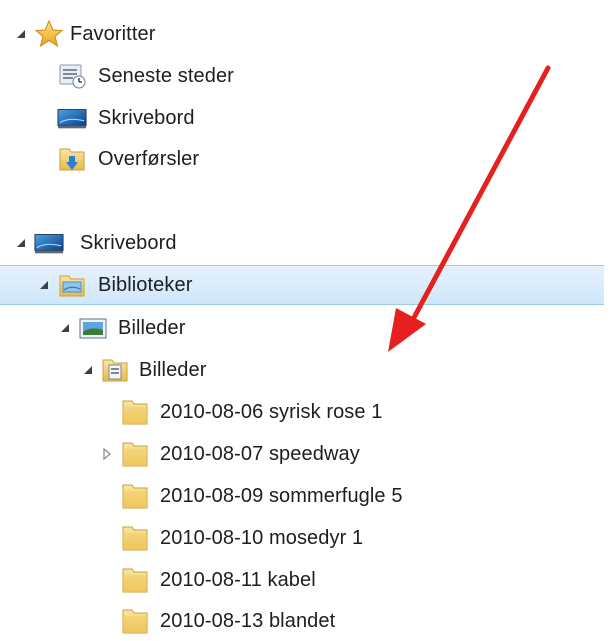  I want to click on tree-item-pictures-folder: Billeder, so click(302, 370).